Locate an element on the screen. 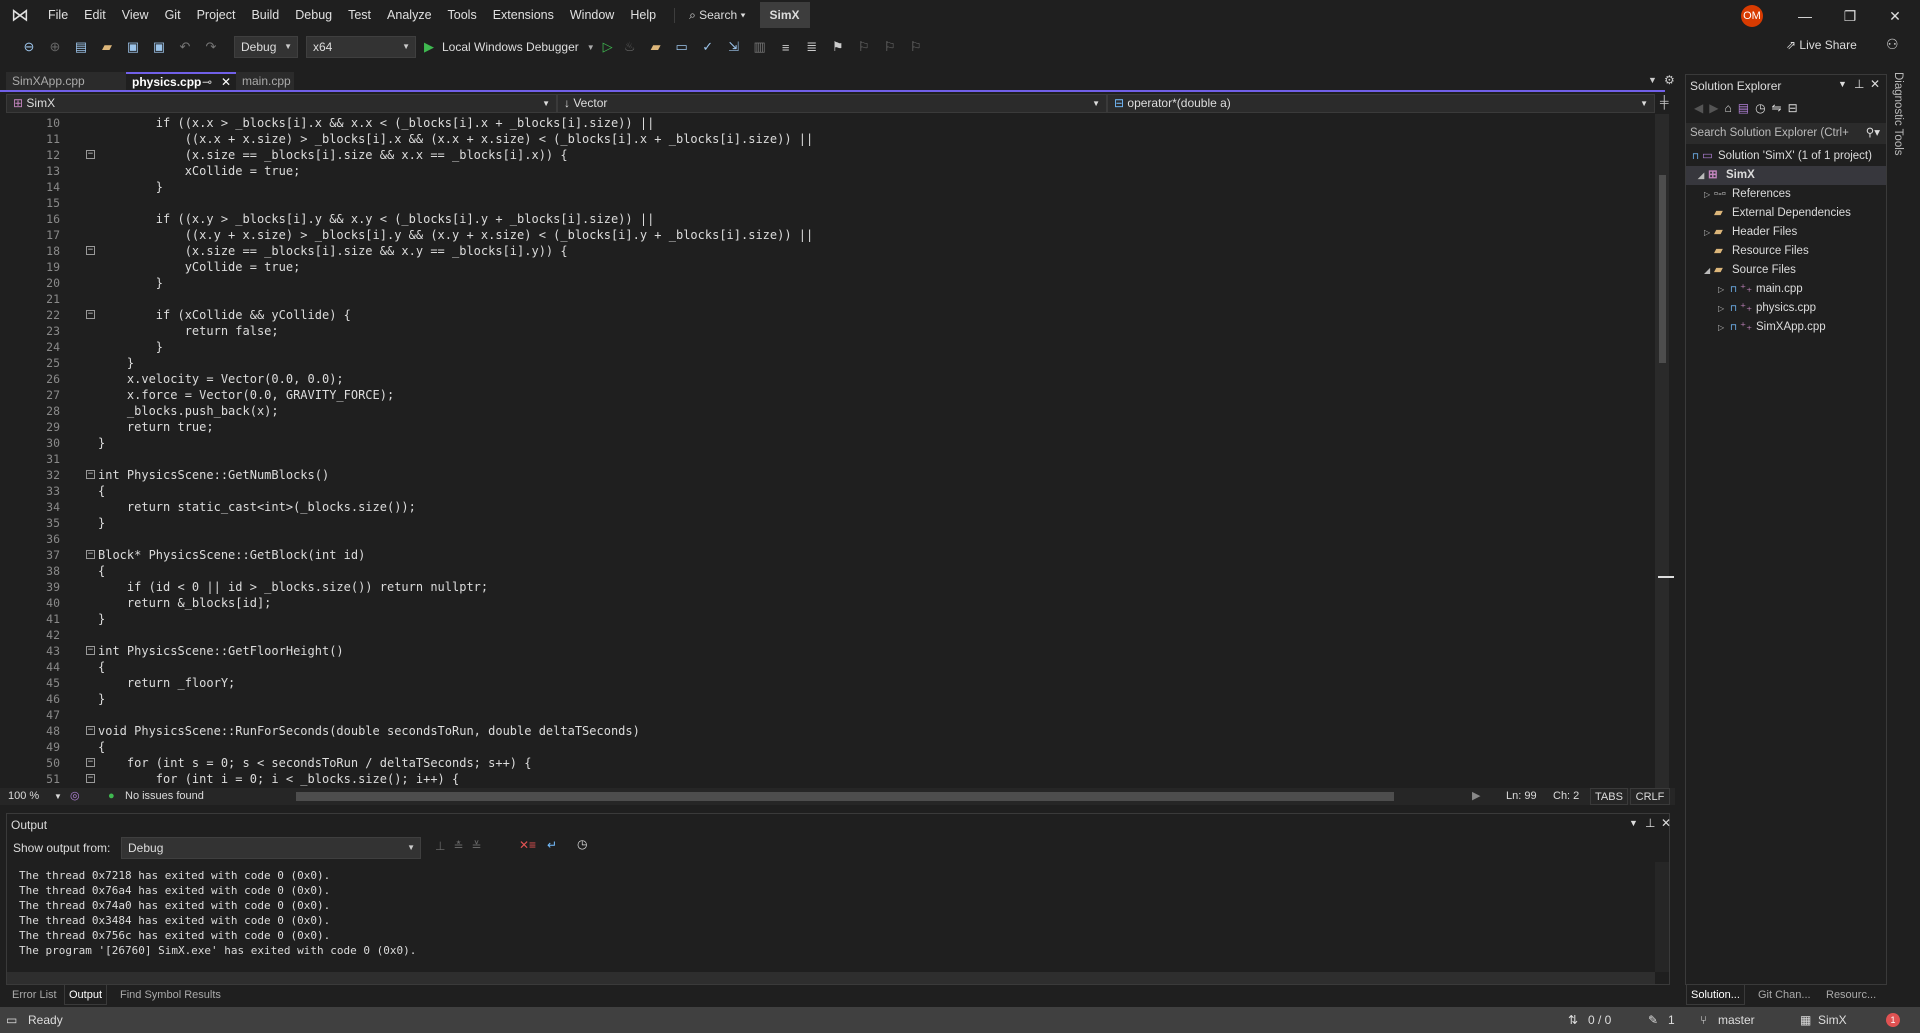  configuration-select: Debug ▼ is located at coordinates (266, 47).